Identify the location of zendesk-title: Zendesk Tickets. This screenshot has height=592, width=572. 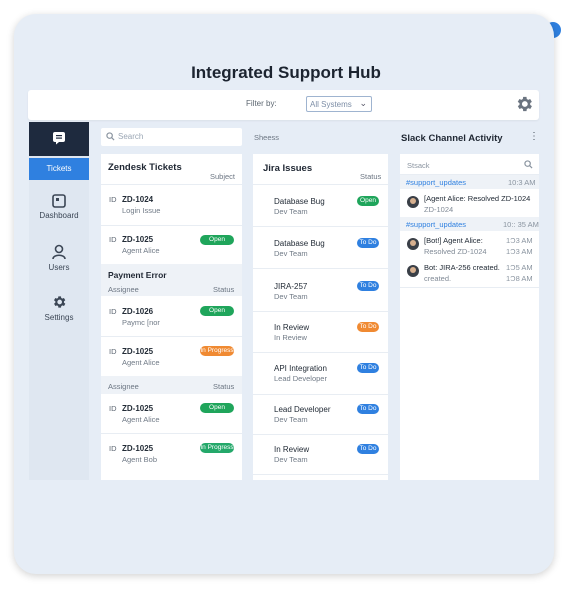
(145, 167).